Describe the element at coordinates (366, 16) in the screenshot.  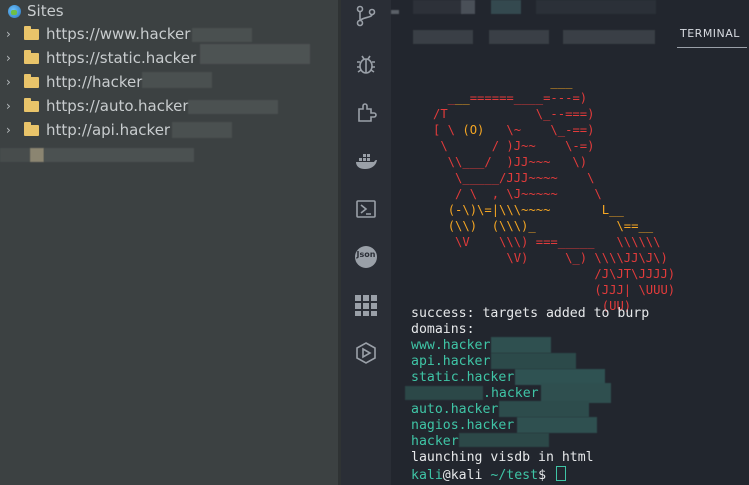
I see `source-control-icon` at that location.